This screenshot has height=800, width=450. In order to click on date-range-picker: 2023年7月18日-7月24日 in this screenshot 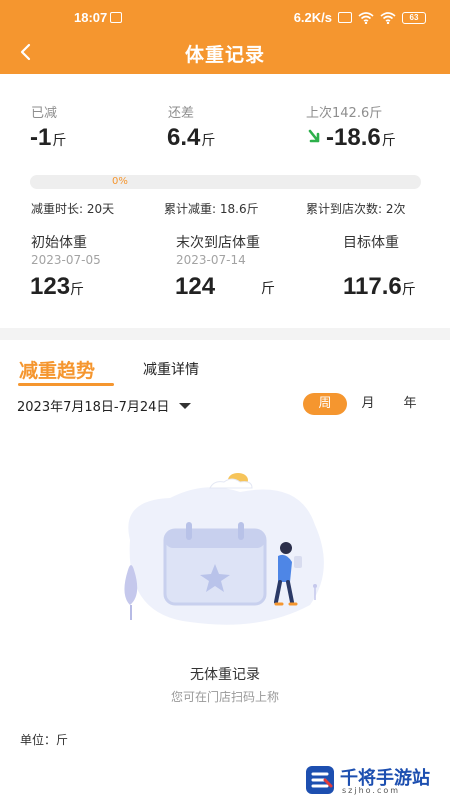, I will do `click(104, 405)`.